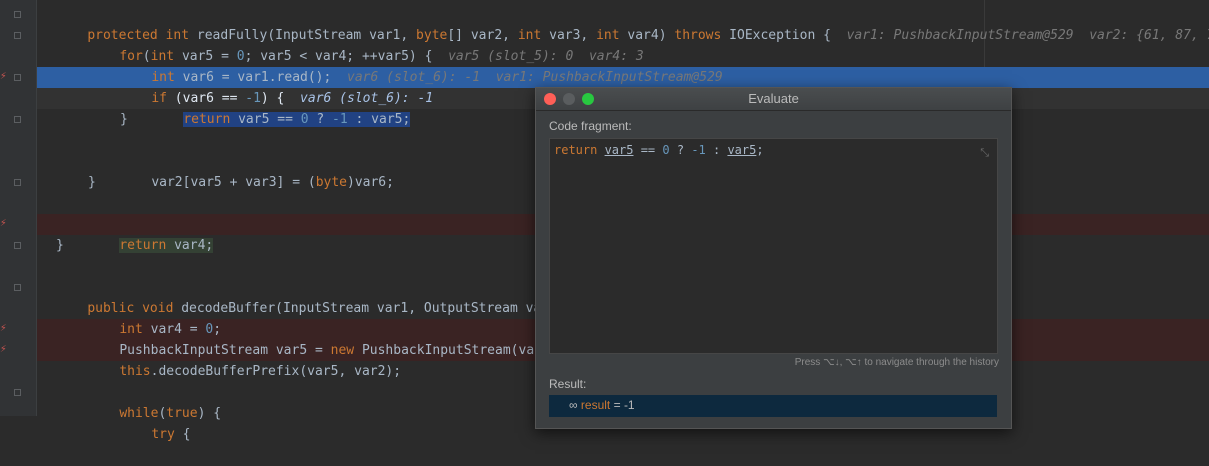  Describe the element at coordinates (292, 98) in the screenshot. I see `code-line: if (var6 == -1) { var6 (slot_6): -1` at that location.